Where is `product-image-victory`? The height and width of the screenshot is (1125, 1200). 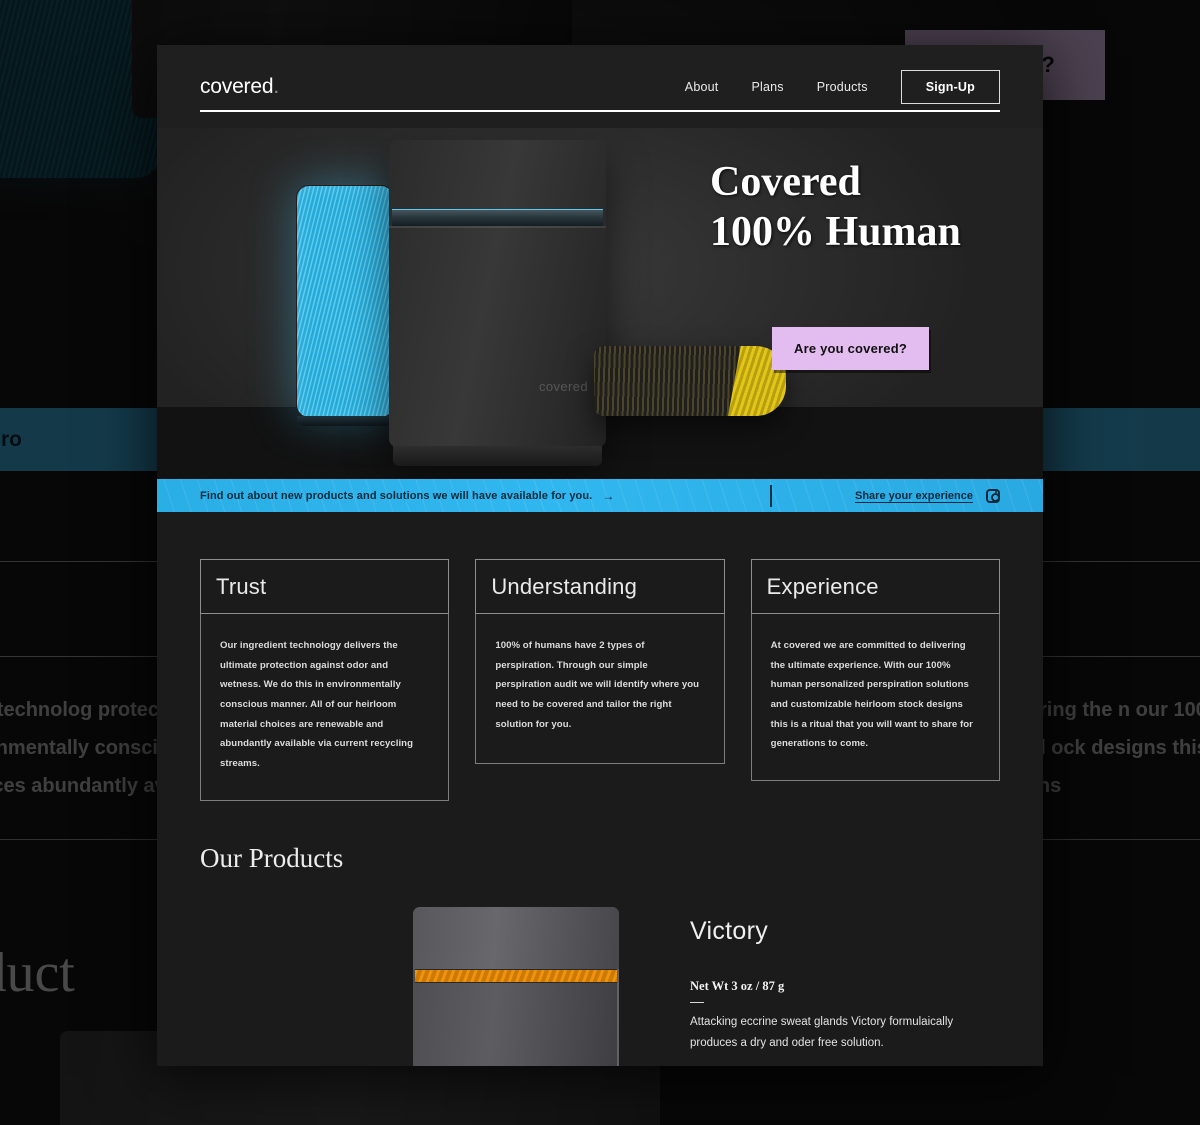
product-image-victory is located at coordinates (430, 982).